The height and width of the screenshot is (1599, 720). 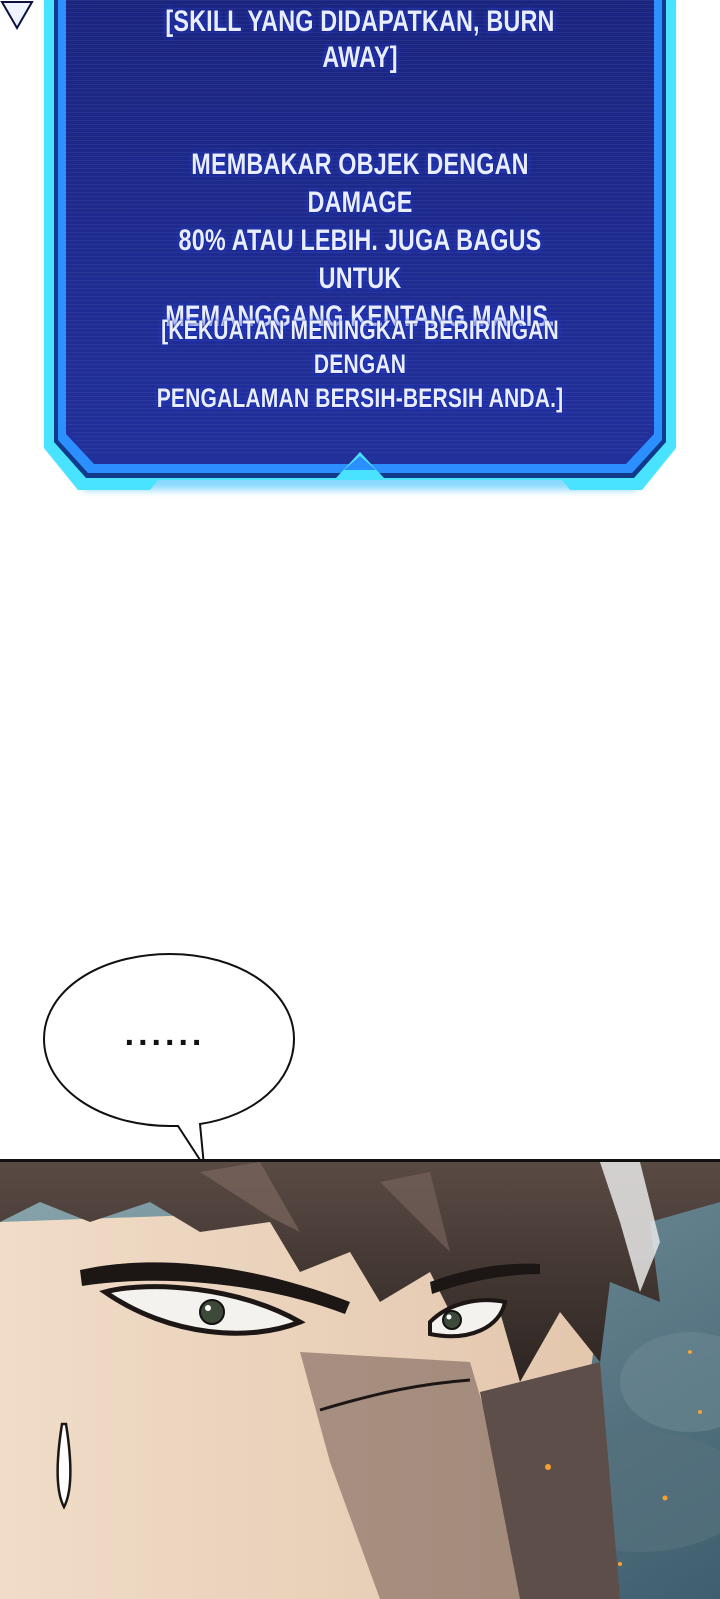 I want to click on skill-note-line: [KEKUATAN MENINGKAT BERIRINGAN DENGAN, so click(x=360, y=347).